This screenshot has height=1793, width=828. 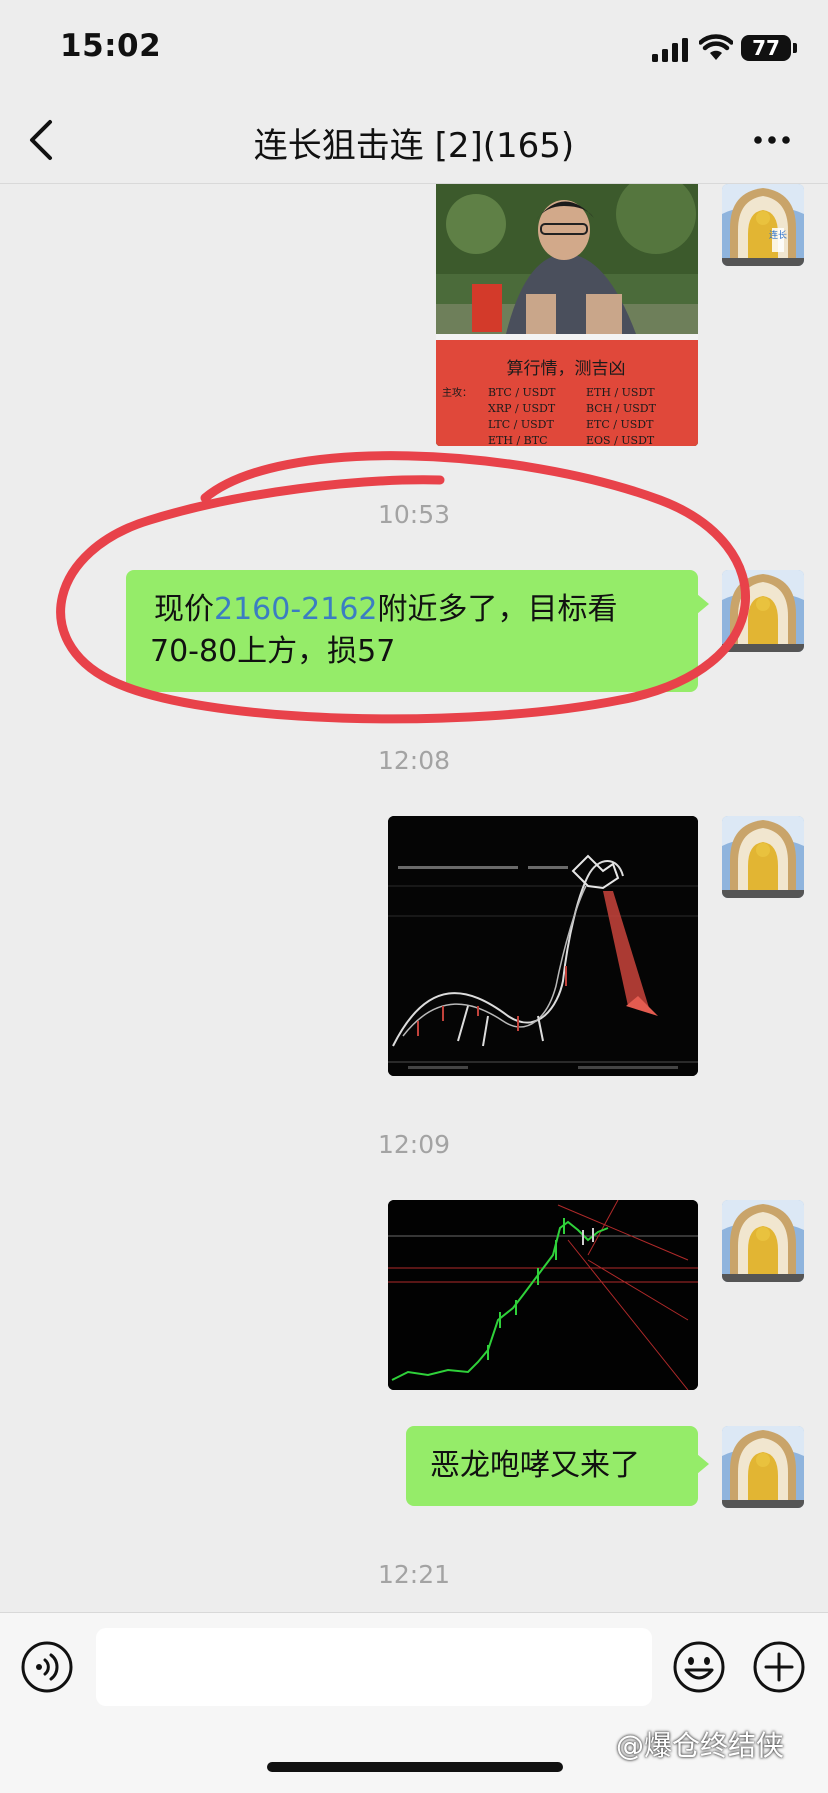 What do you see at coordinates (521, 424) in the screenshot?
I see `sign-pair: LTC / USDT` at bounding box center [521, 424].